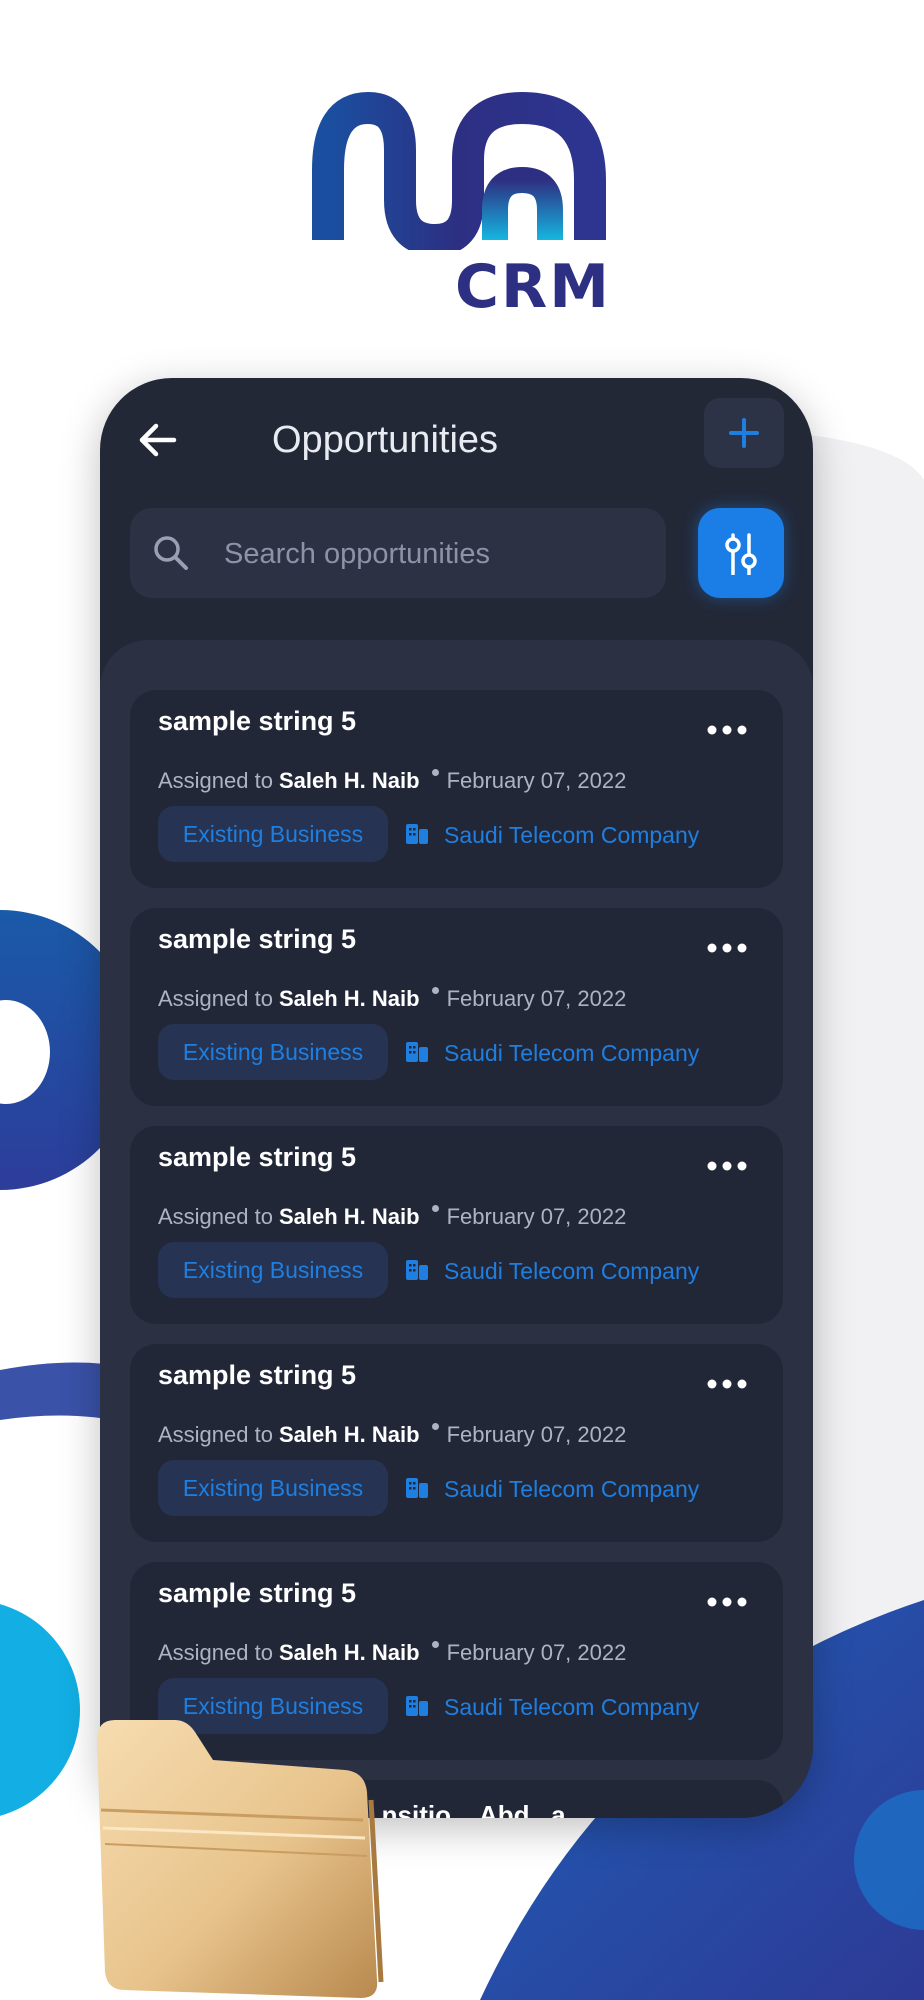 The image size is (924, 2000). I want to click on arrow-left-icon, so click(158, 440).